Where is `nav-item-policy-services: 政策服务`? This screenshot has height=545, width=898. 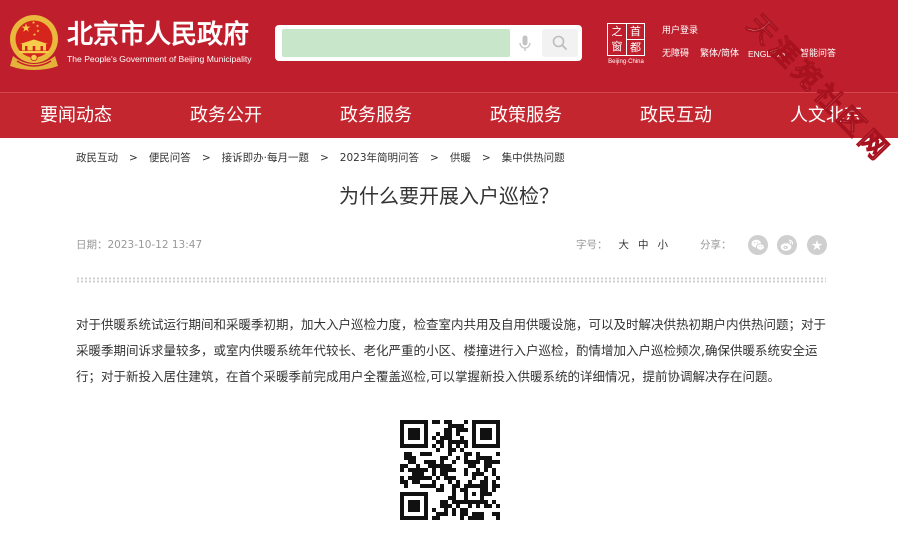
nav-item-policy-services: 政策服务 is located at coordinates (526, 115).